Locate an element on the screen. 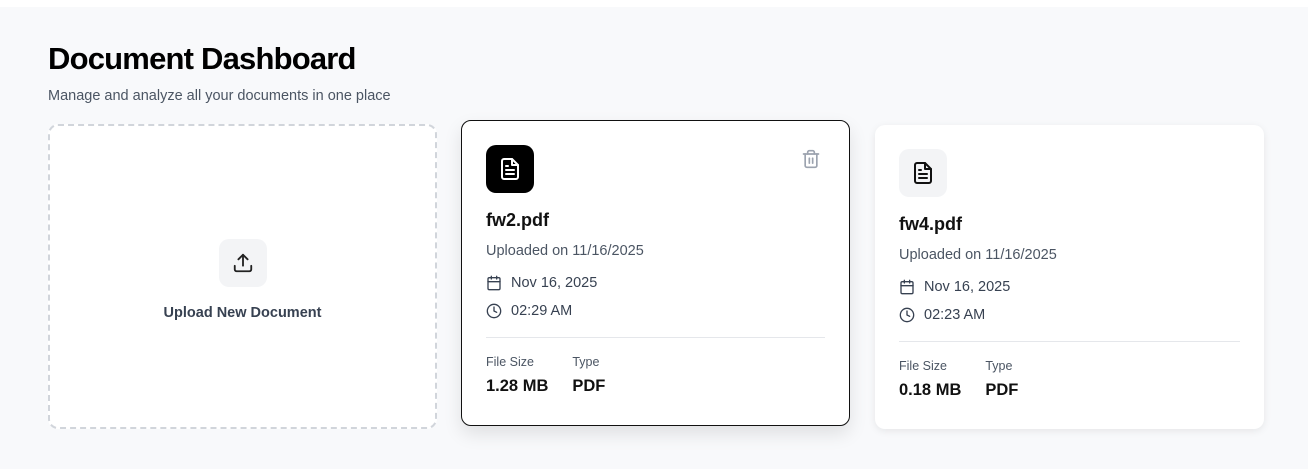 The image size is (1308, 469). document-stats: File Size 0.18 MB Type PDF is located at coordinates (1069, 379).